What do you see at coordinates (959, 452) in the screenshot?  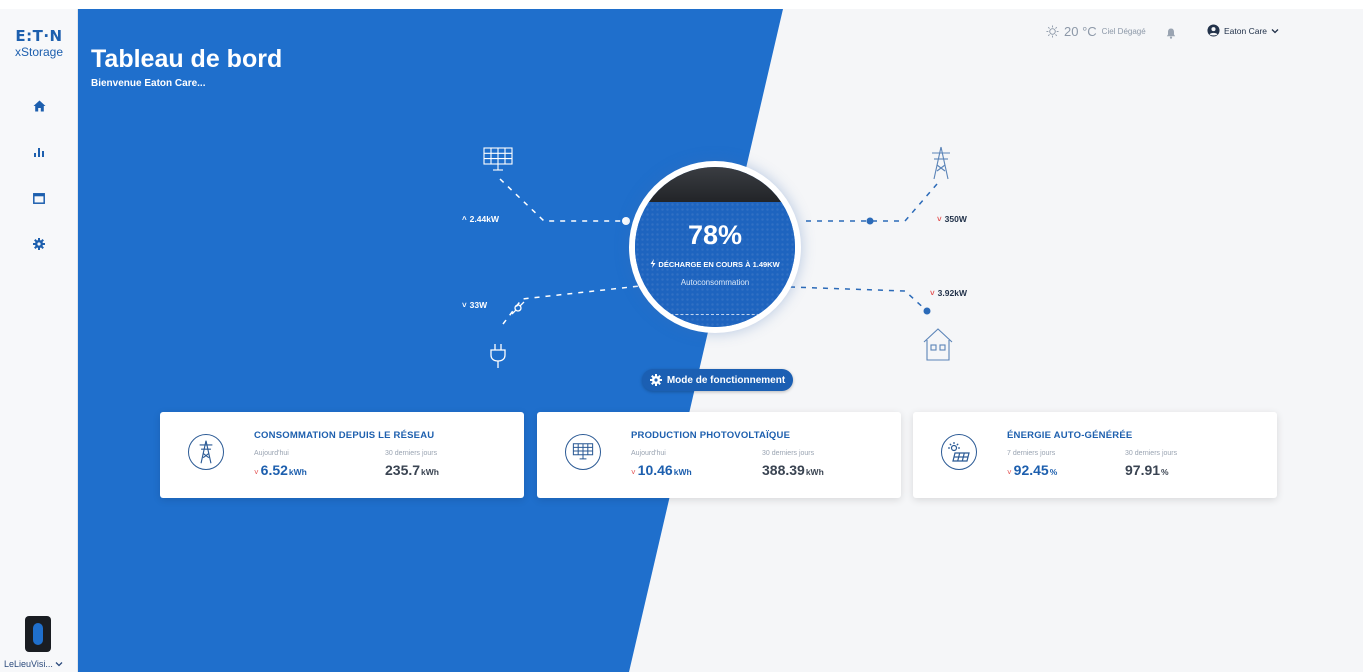 I see `self-energy-icon` at bounding box center [959, 452].